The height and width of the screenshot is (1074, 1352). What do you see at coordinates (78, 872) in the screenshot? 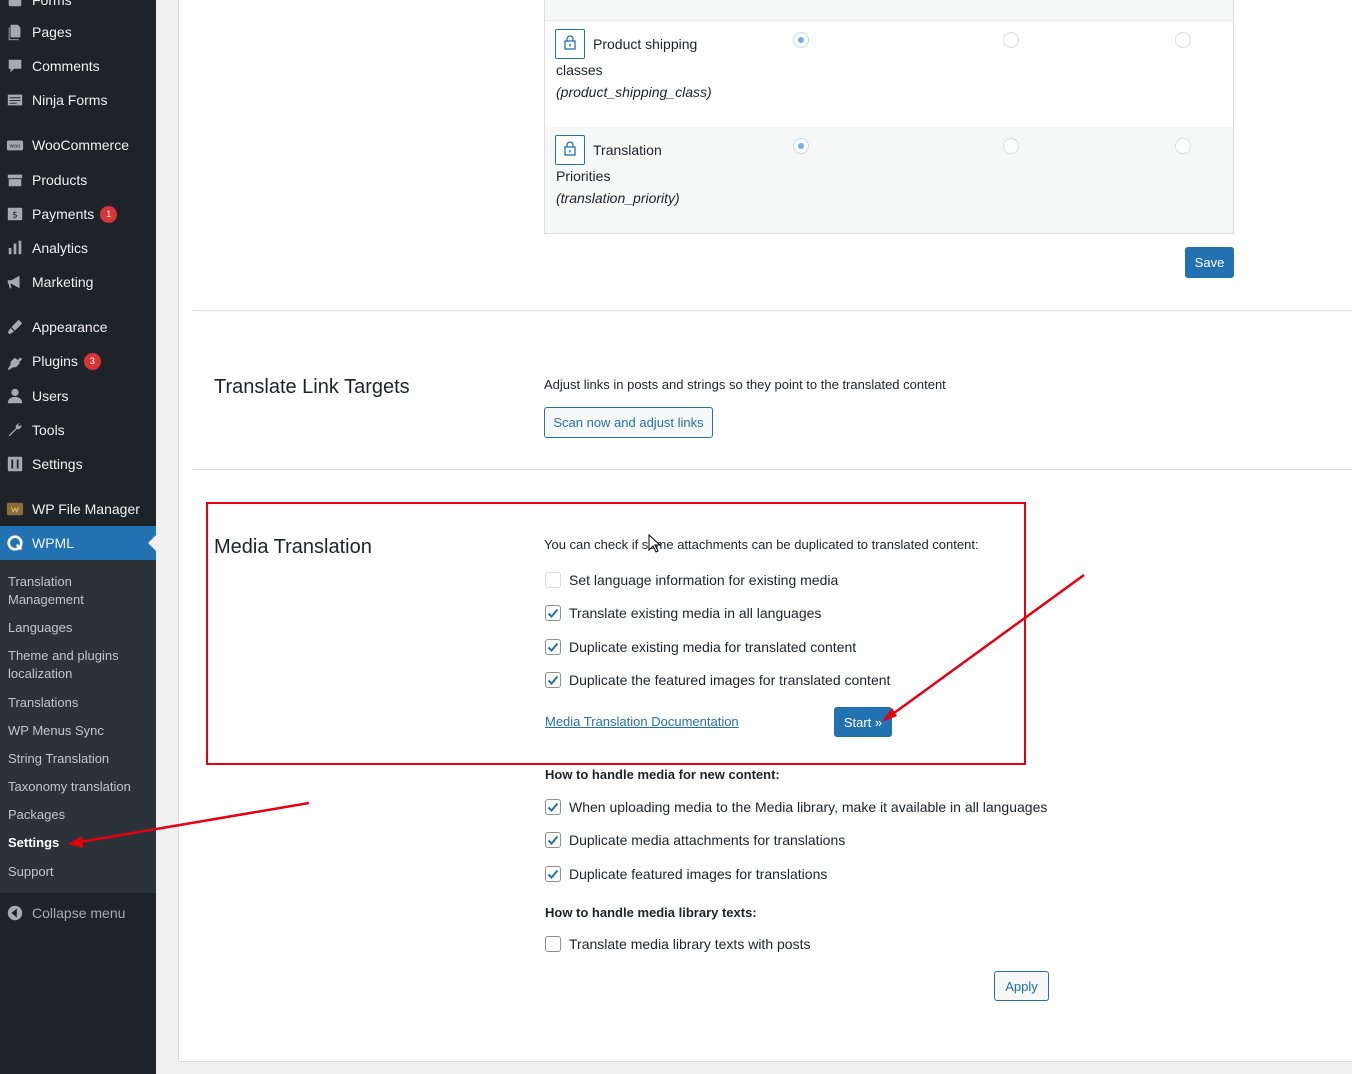
I see `submenu-item-support: Support` at bounding box center [78, 872].